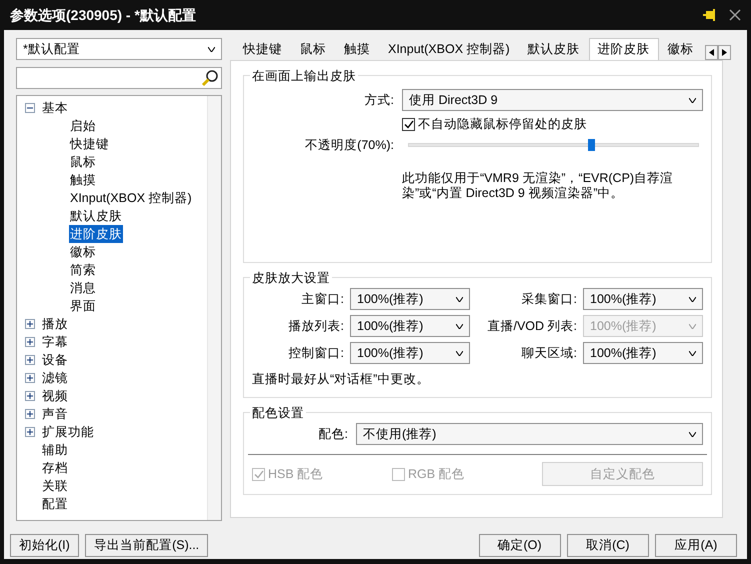  Describe the element at coordinates (131, 198) in the screenshot. I see `tree-item: XInput(XBOX 控制器)` at that location.